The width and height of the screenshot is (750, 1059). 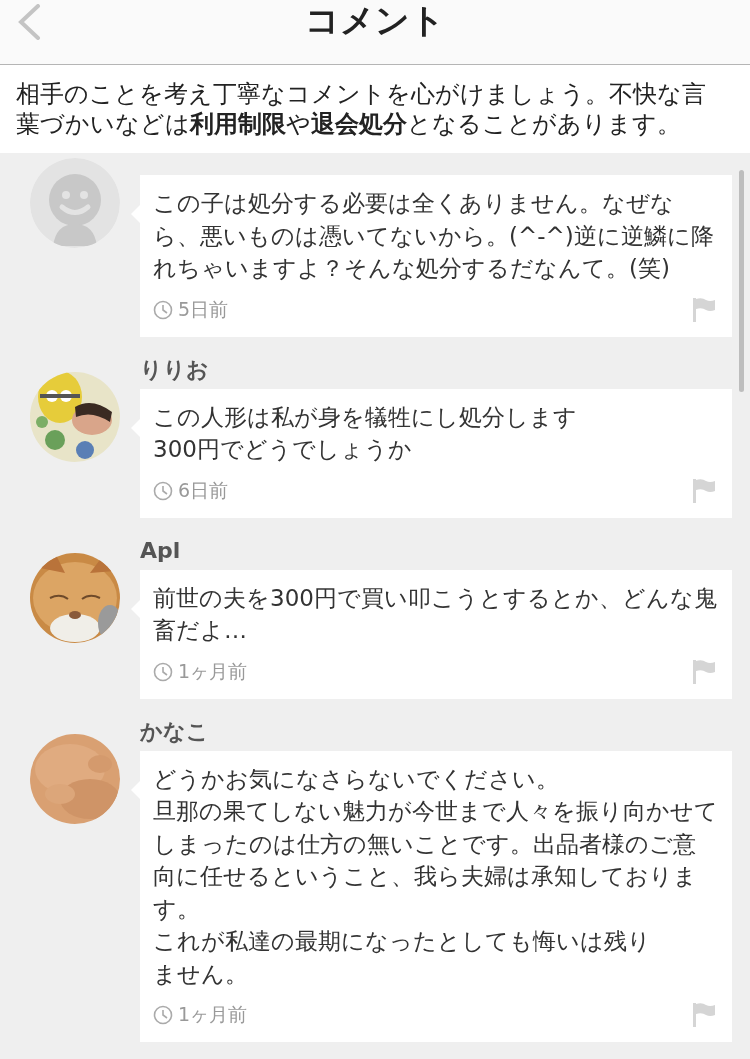 What do you see at coordinates (402, 941) in the screenshot?
I see `comment-text: これが私達の最期になったとしても悔いは残り` at bounding box center [402, 941].